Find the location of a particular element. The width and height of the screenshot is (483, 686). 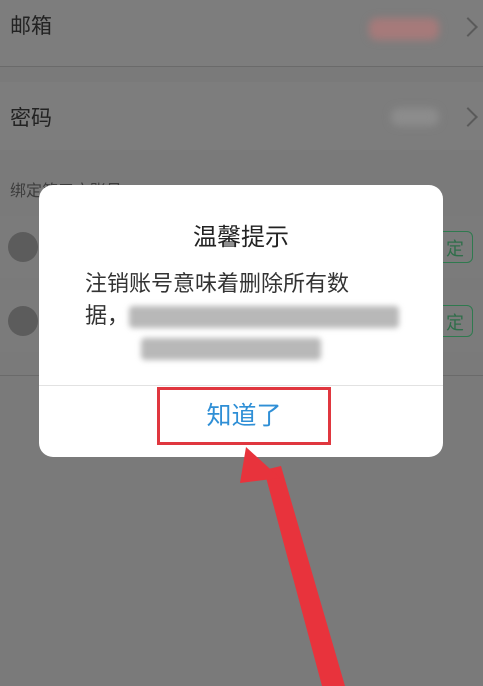

email-value-redacted is located at coordinates (404, 29).